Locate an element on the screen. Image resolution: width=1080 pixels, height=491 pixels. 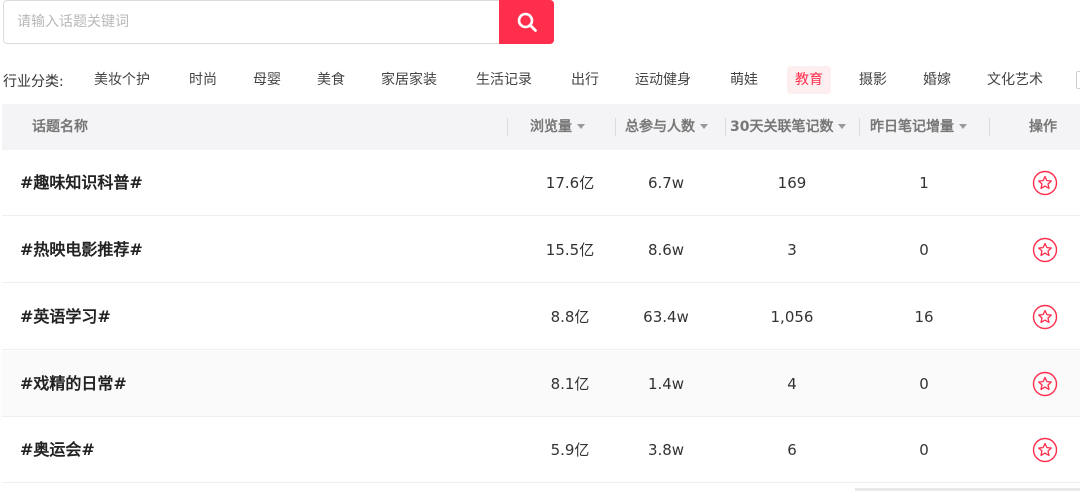
table-row: #英语学习# 8.8亿 63.4w 1,056 16 is located at coordinates (541, 317).